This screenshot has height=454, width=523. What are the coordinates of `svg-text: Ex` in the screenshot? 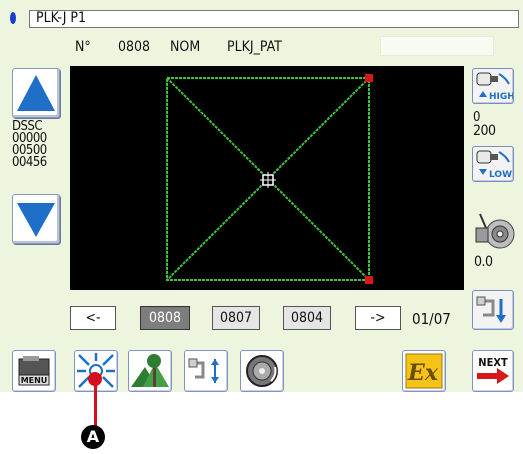 It's located at (423, 373).